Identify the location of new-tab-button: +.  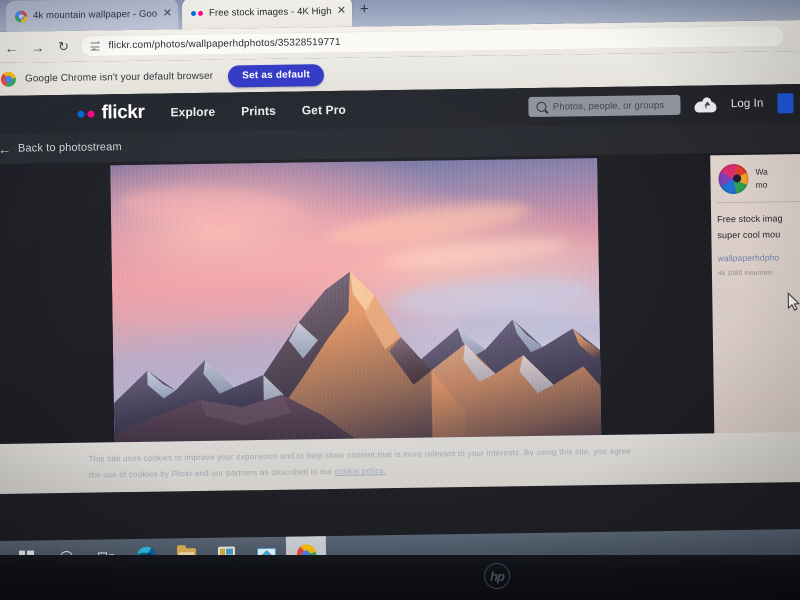
(364, 8).